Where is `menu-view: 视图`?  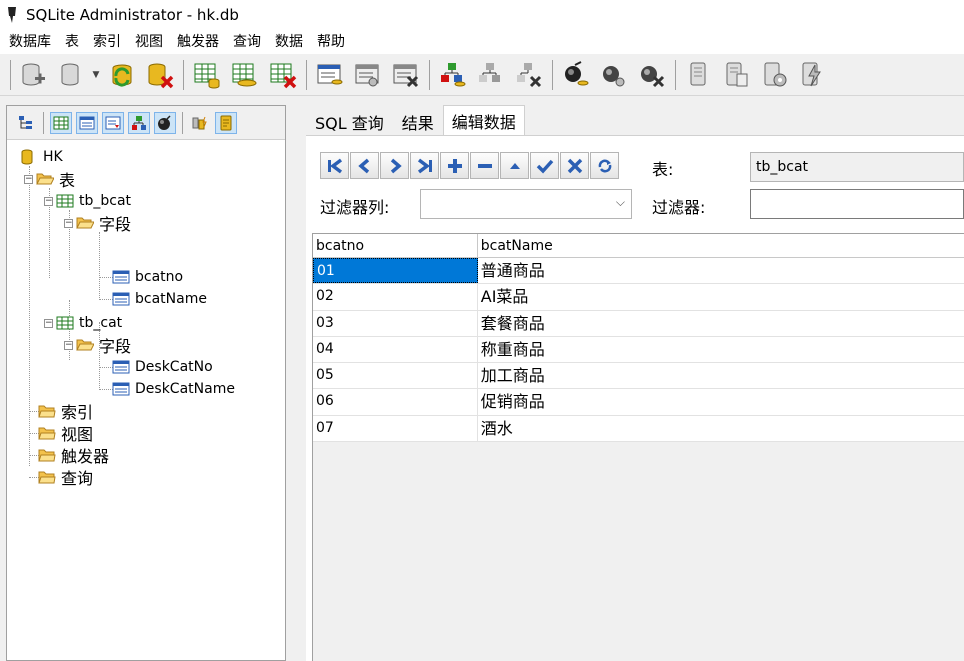
menu-view: 视图 is located at coordinates (151, 42).